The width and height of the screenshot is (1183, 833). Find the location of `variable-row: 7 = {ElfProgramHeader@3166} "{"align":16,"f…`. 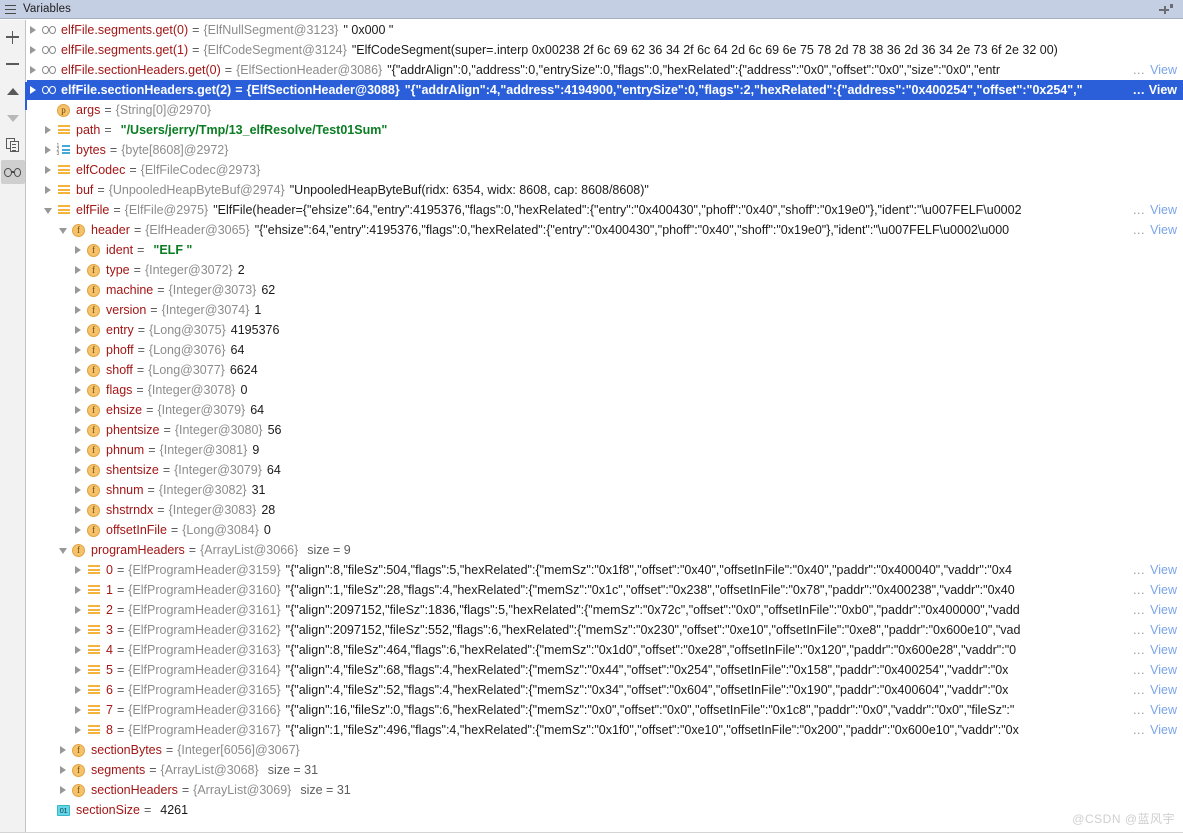

variable-row: 7 = {ElfProgramHeader@3166} "{"align":16,"f… is located at coordinates (605, 710).